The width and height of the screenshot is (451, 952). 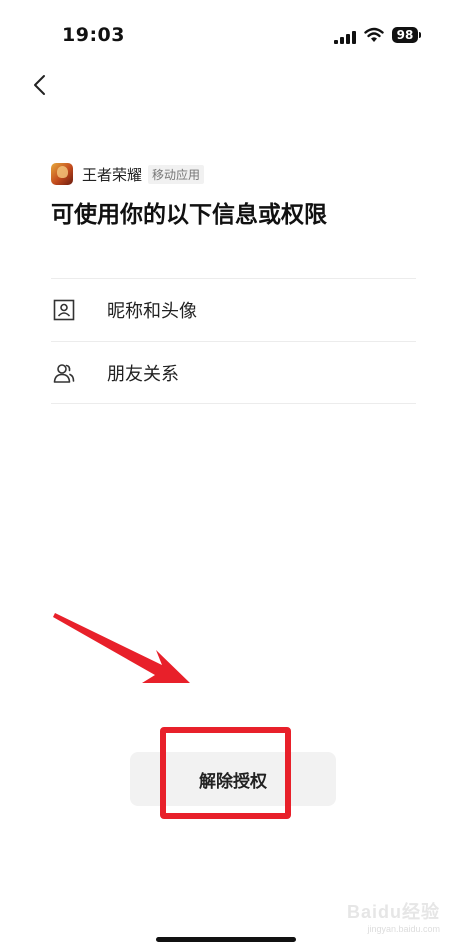 I want to click on battery-level: 98, so click(x=405, y=35).